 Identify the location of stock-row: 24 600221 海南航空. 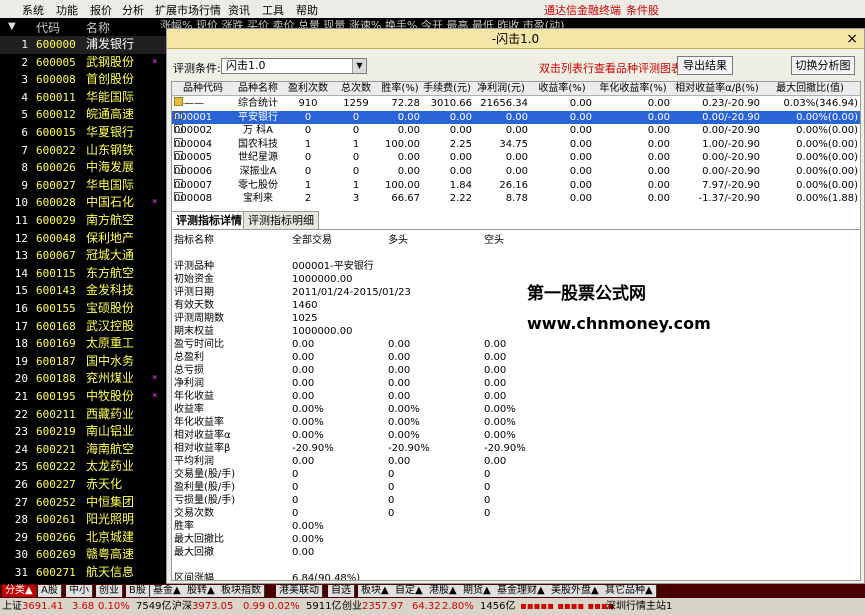
(83, 450).